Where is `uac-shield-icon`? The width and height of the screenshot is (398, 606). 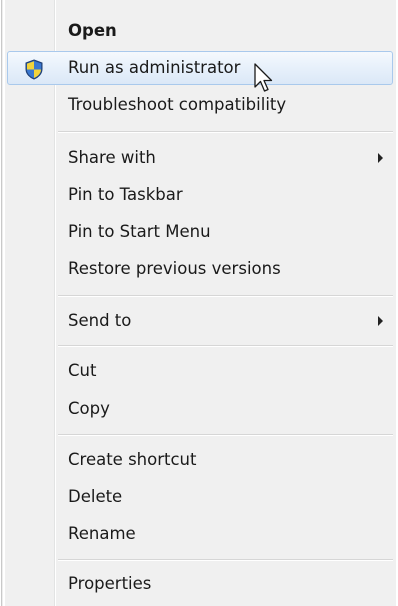
uac-shield-icon is located at coordinates (34, 69).